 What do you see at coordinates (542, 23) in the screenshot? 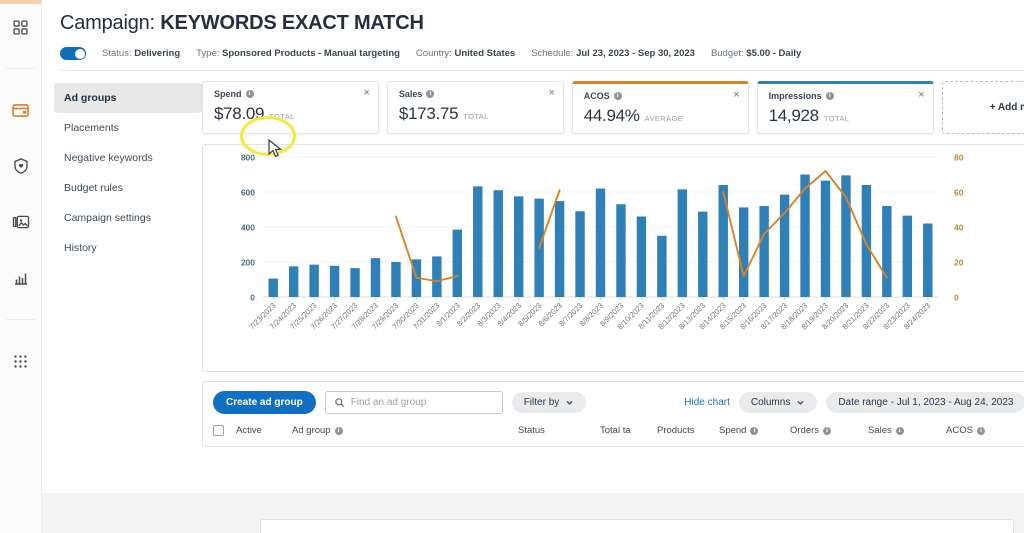
I see `page-title: Campaign: KEYWORDS EXACT MATCH` at bounding box center [542, 23].